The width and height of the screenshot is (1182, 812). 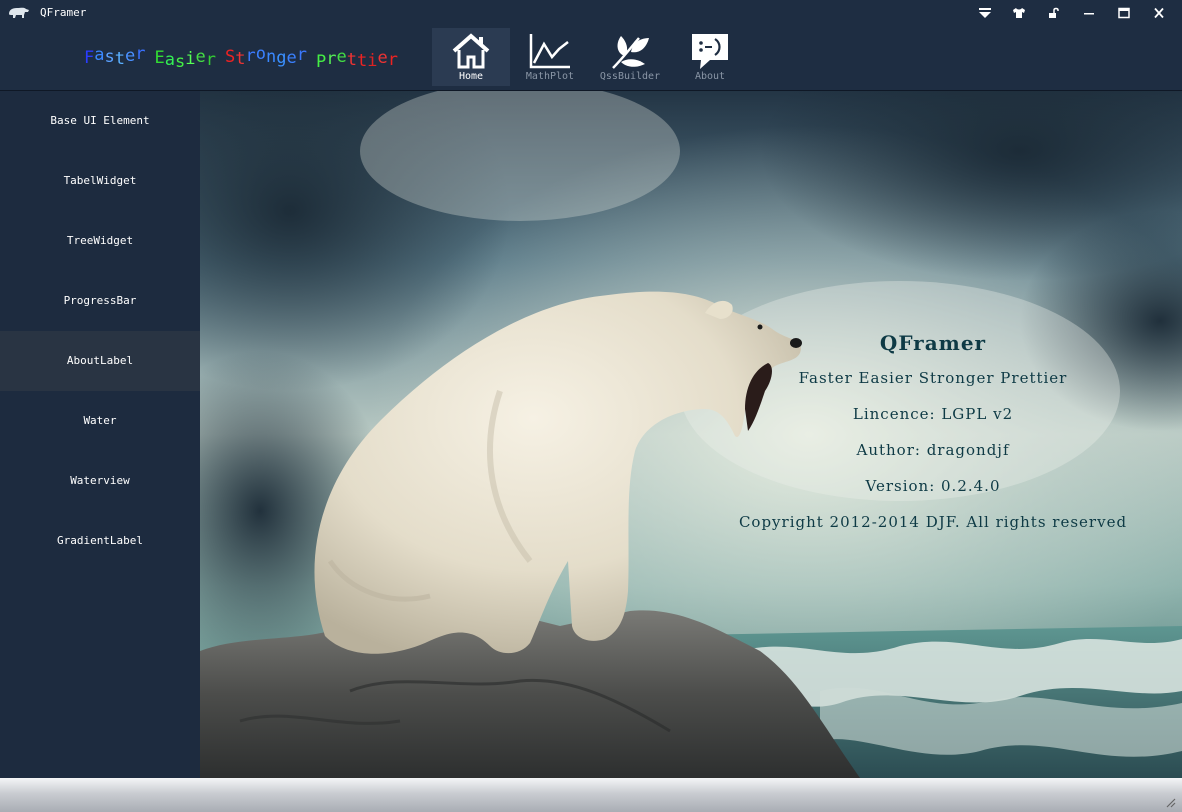 What do you see at coordinates (630, 76) in the screenshot?
I see `nav-qssbuilder-label: QssBuilder` at bounding box center [630, 76].